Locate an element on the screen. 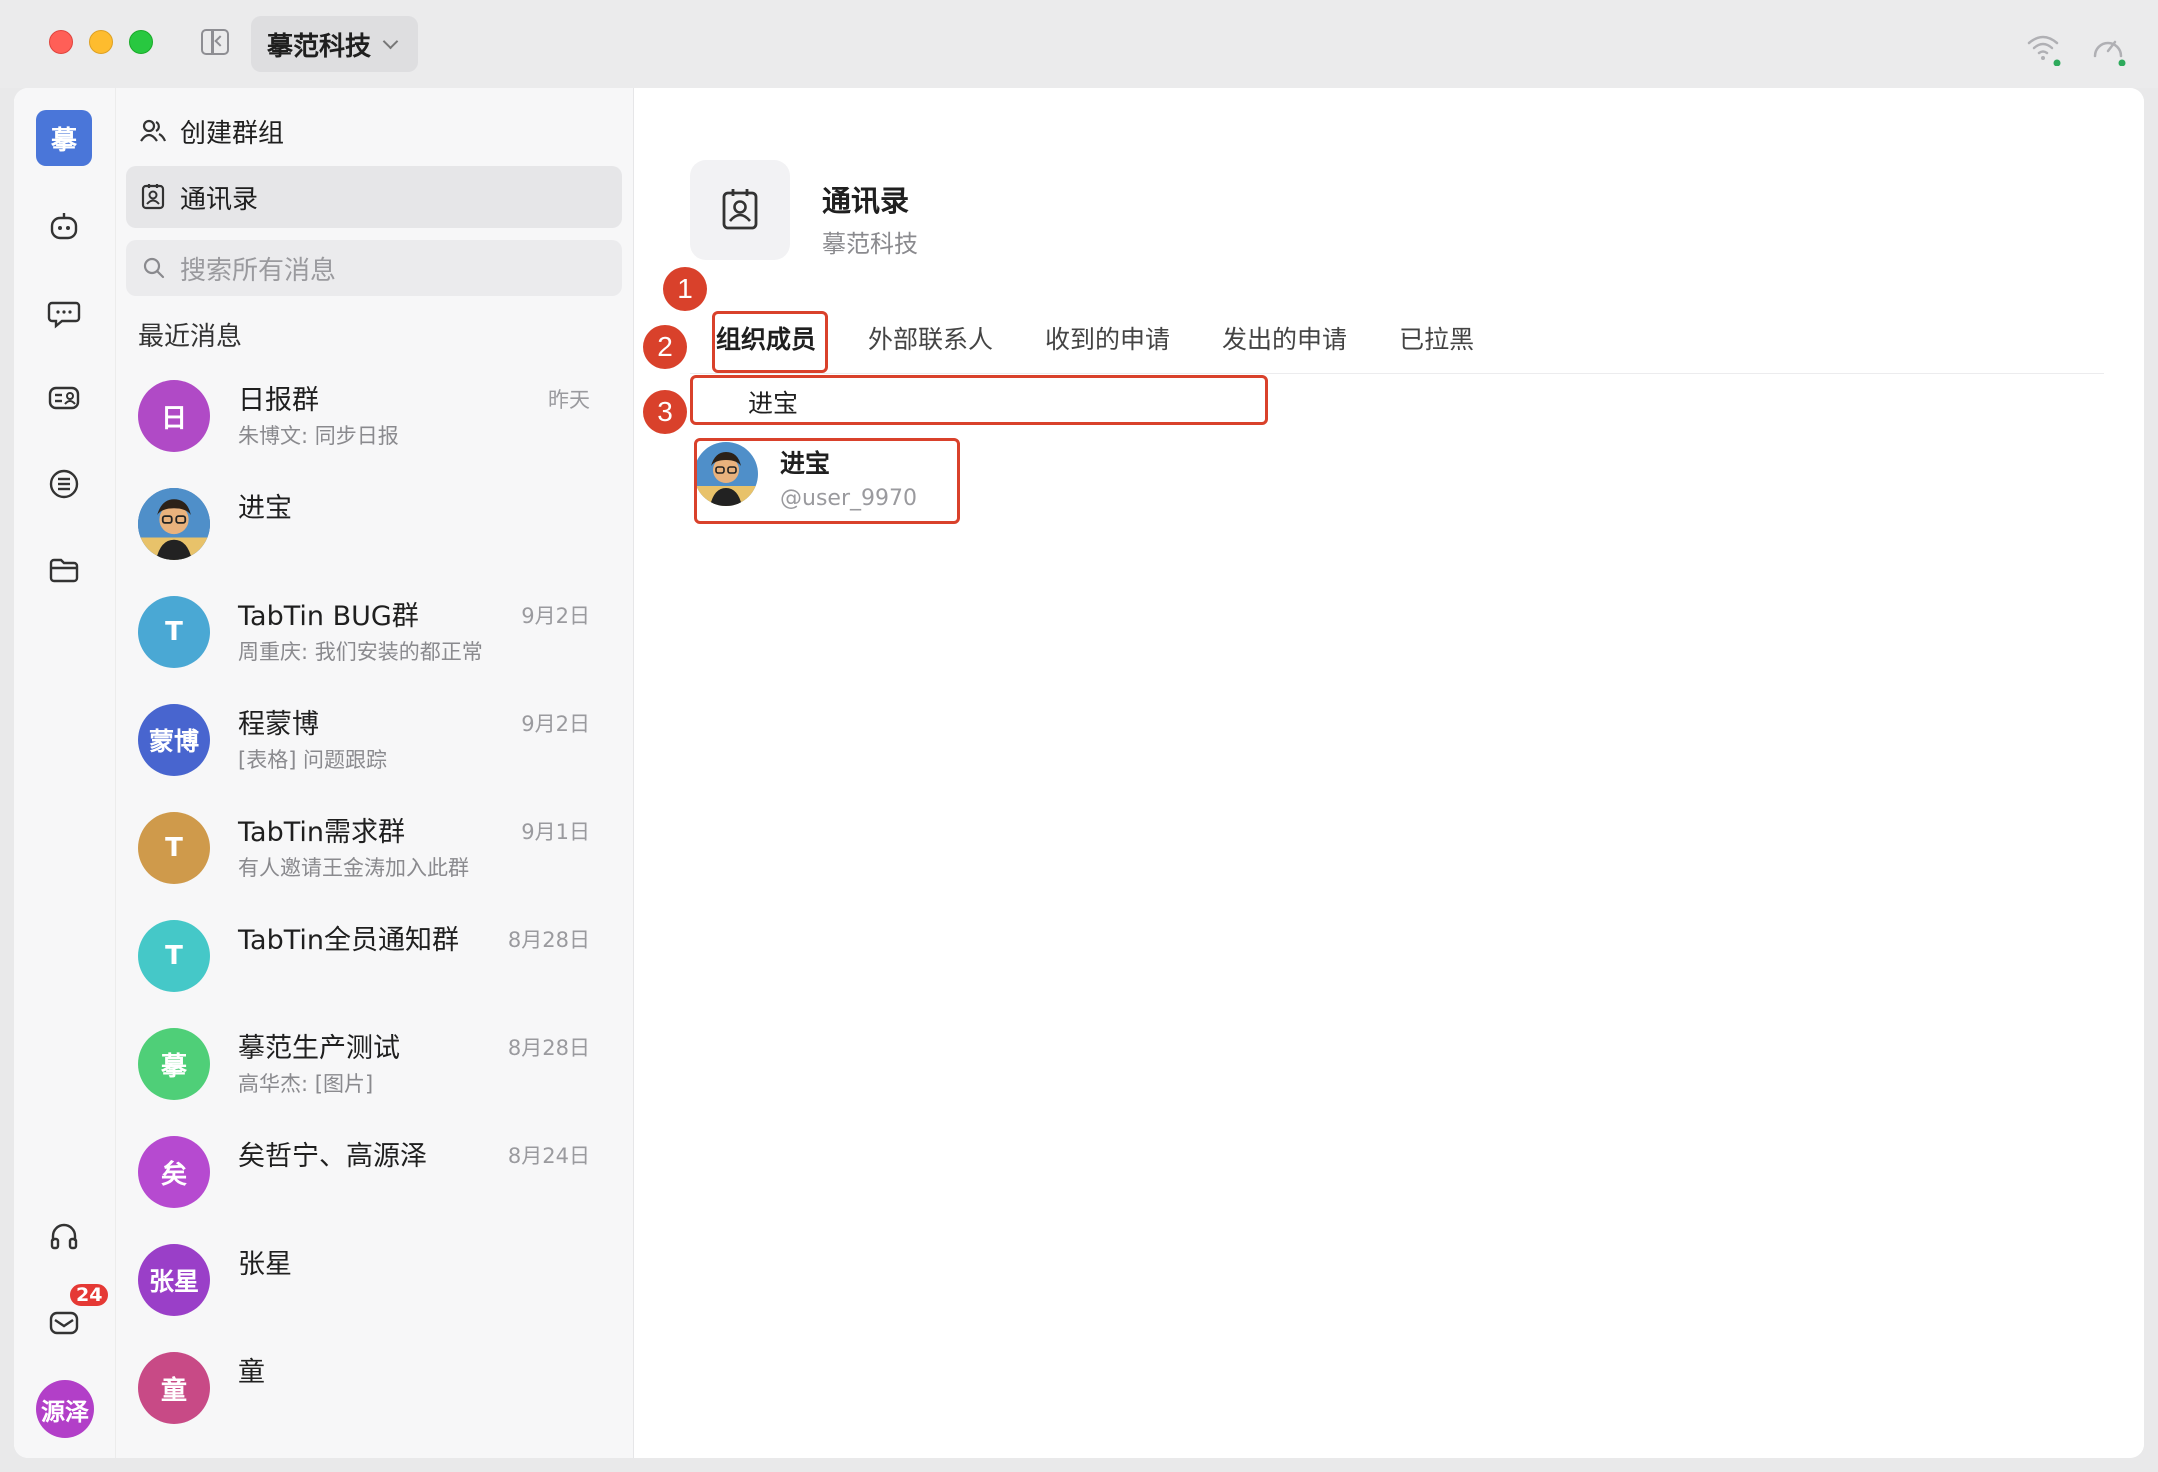 This screenshot has height=1472, width=2158. conversation-name: 张星 is located at coordinates (265, 1264).